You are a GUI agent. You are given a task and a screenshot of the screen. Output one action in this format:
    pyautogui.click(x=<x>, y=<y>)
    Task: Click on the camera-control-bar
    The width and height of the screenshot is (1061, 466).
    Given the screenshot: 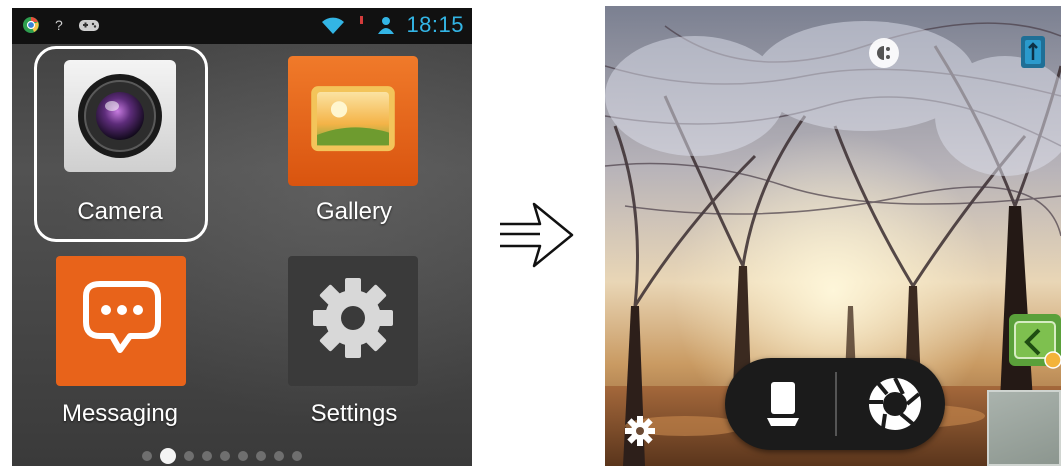 What is the action you would take?
    pyautogui.click(x=835, y=404)
    